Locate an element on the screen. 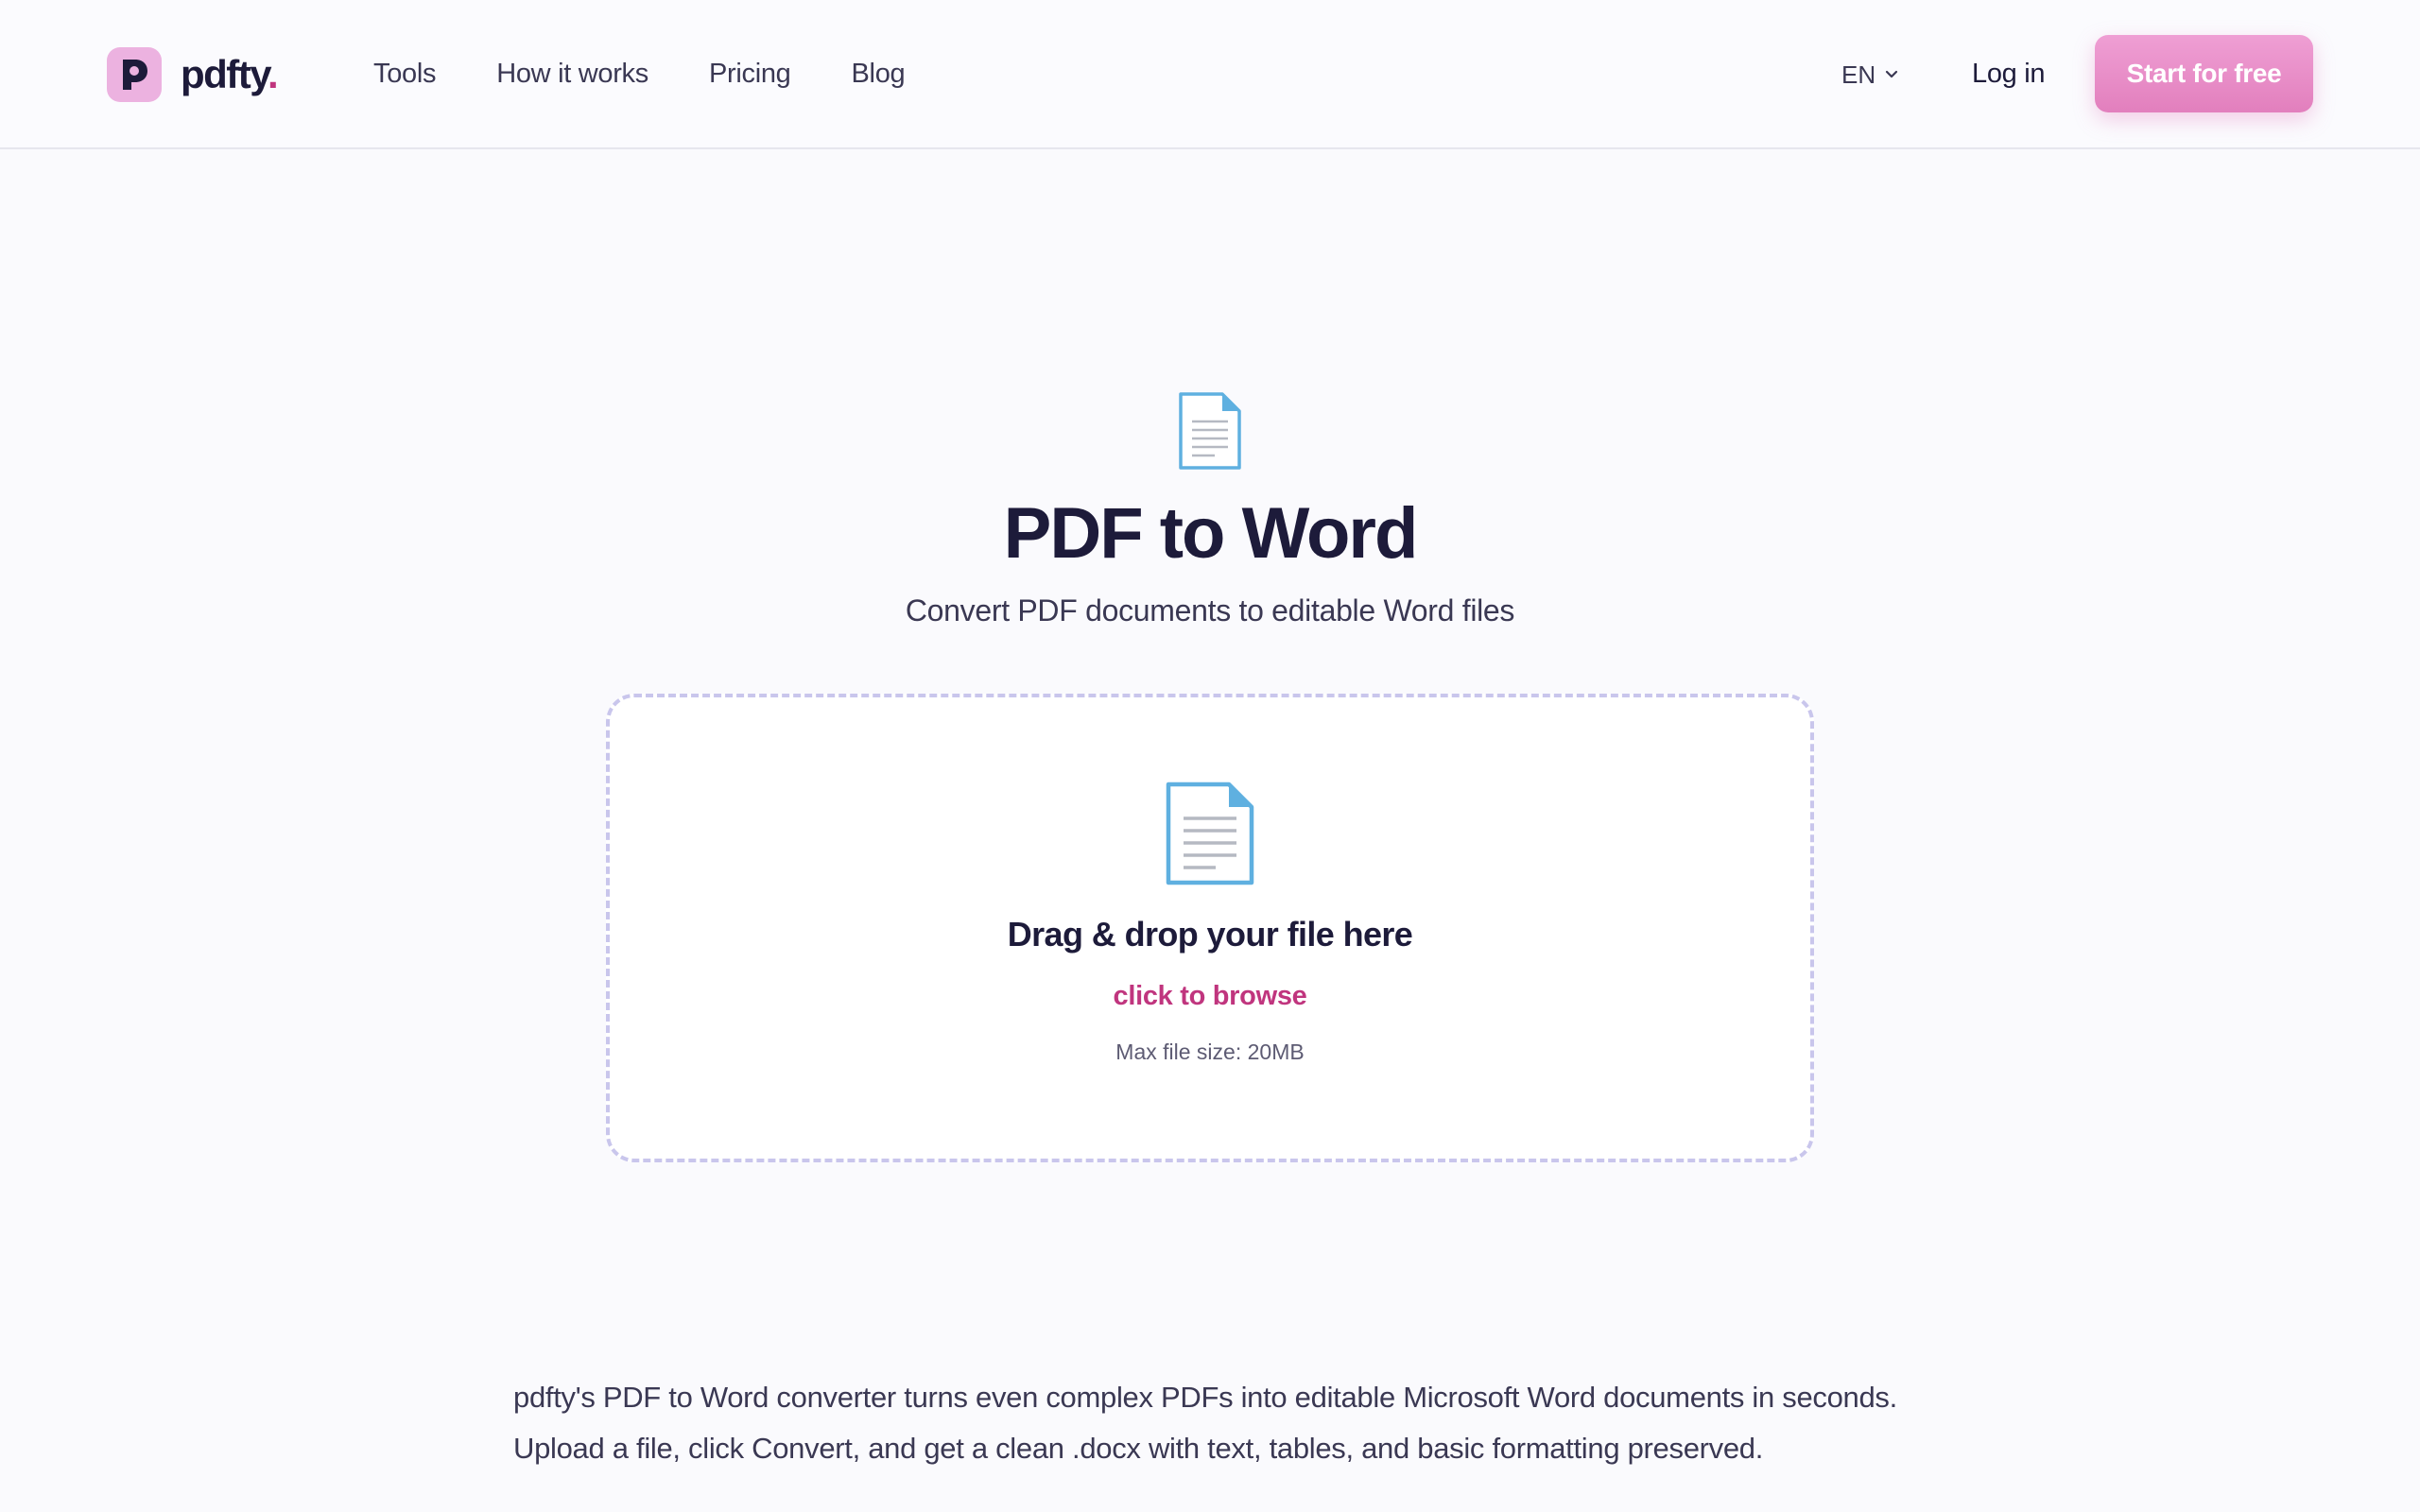 This screenshot has width=2420, height=1512. language-selector: EN is located at coordinates (1869, 75).